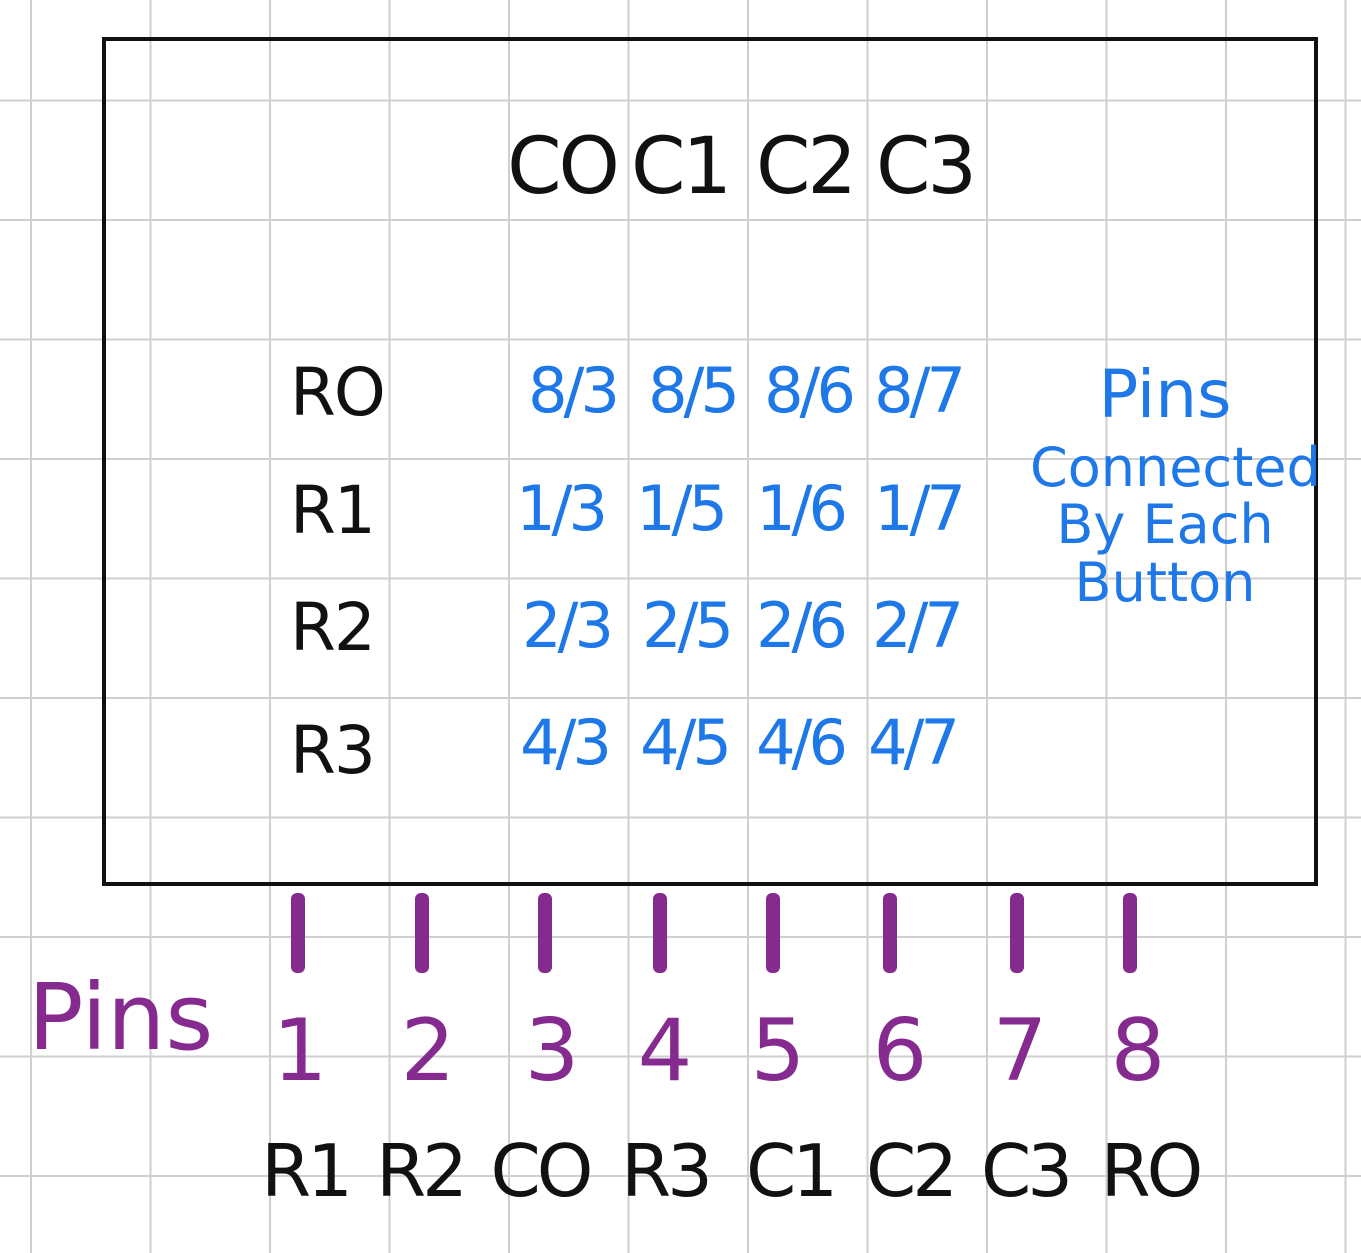 The height and width of the screenshot is (1253, 1361). I want to click on pin-number-7: 7, so click(1020, 1051).